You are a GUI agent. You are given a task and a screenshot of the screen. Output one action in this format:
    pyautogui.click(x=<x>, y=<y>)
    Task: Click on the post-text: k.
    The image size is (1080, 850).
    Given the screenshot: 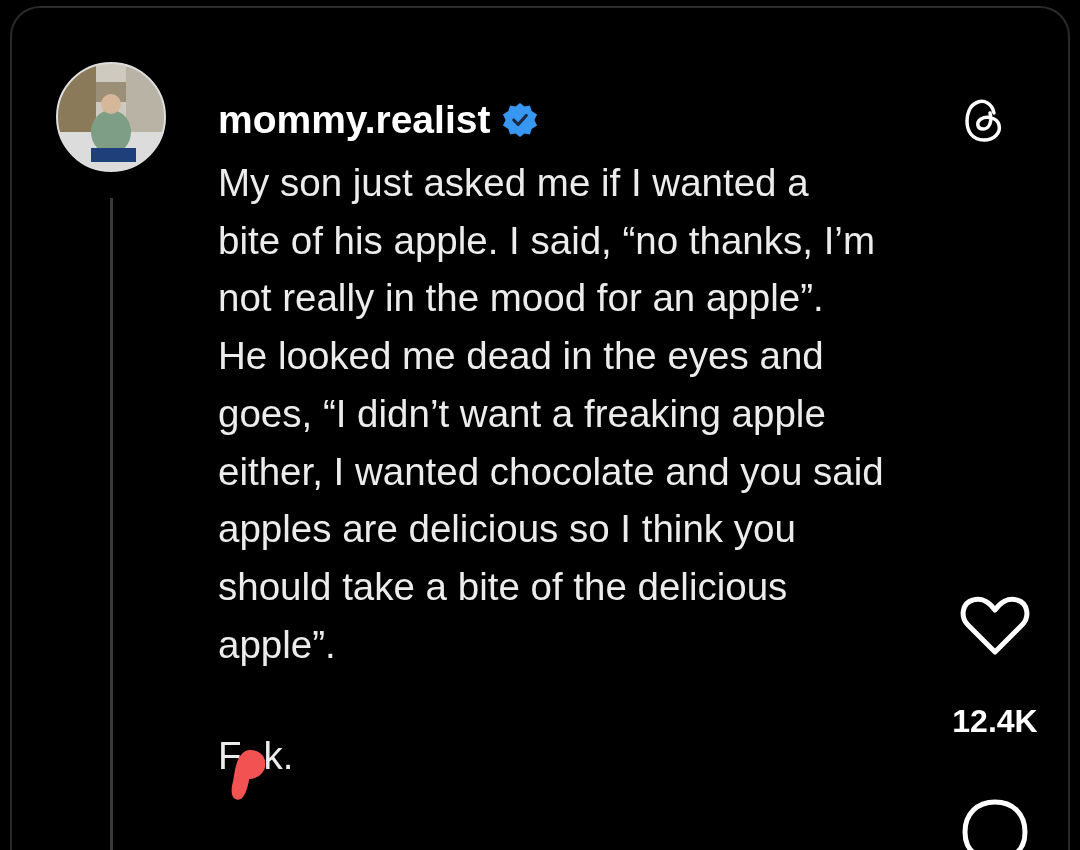 What is the action you would take?
    pyautogui.click(x=278, y=756)
    